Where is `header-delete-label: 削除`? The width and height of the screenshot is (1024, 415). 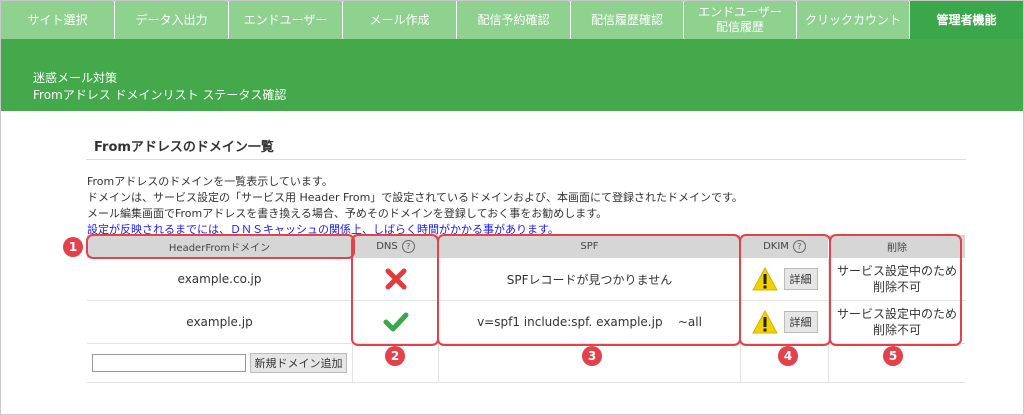 header-delete-label: 削除 is located at coordinates (897, 248).